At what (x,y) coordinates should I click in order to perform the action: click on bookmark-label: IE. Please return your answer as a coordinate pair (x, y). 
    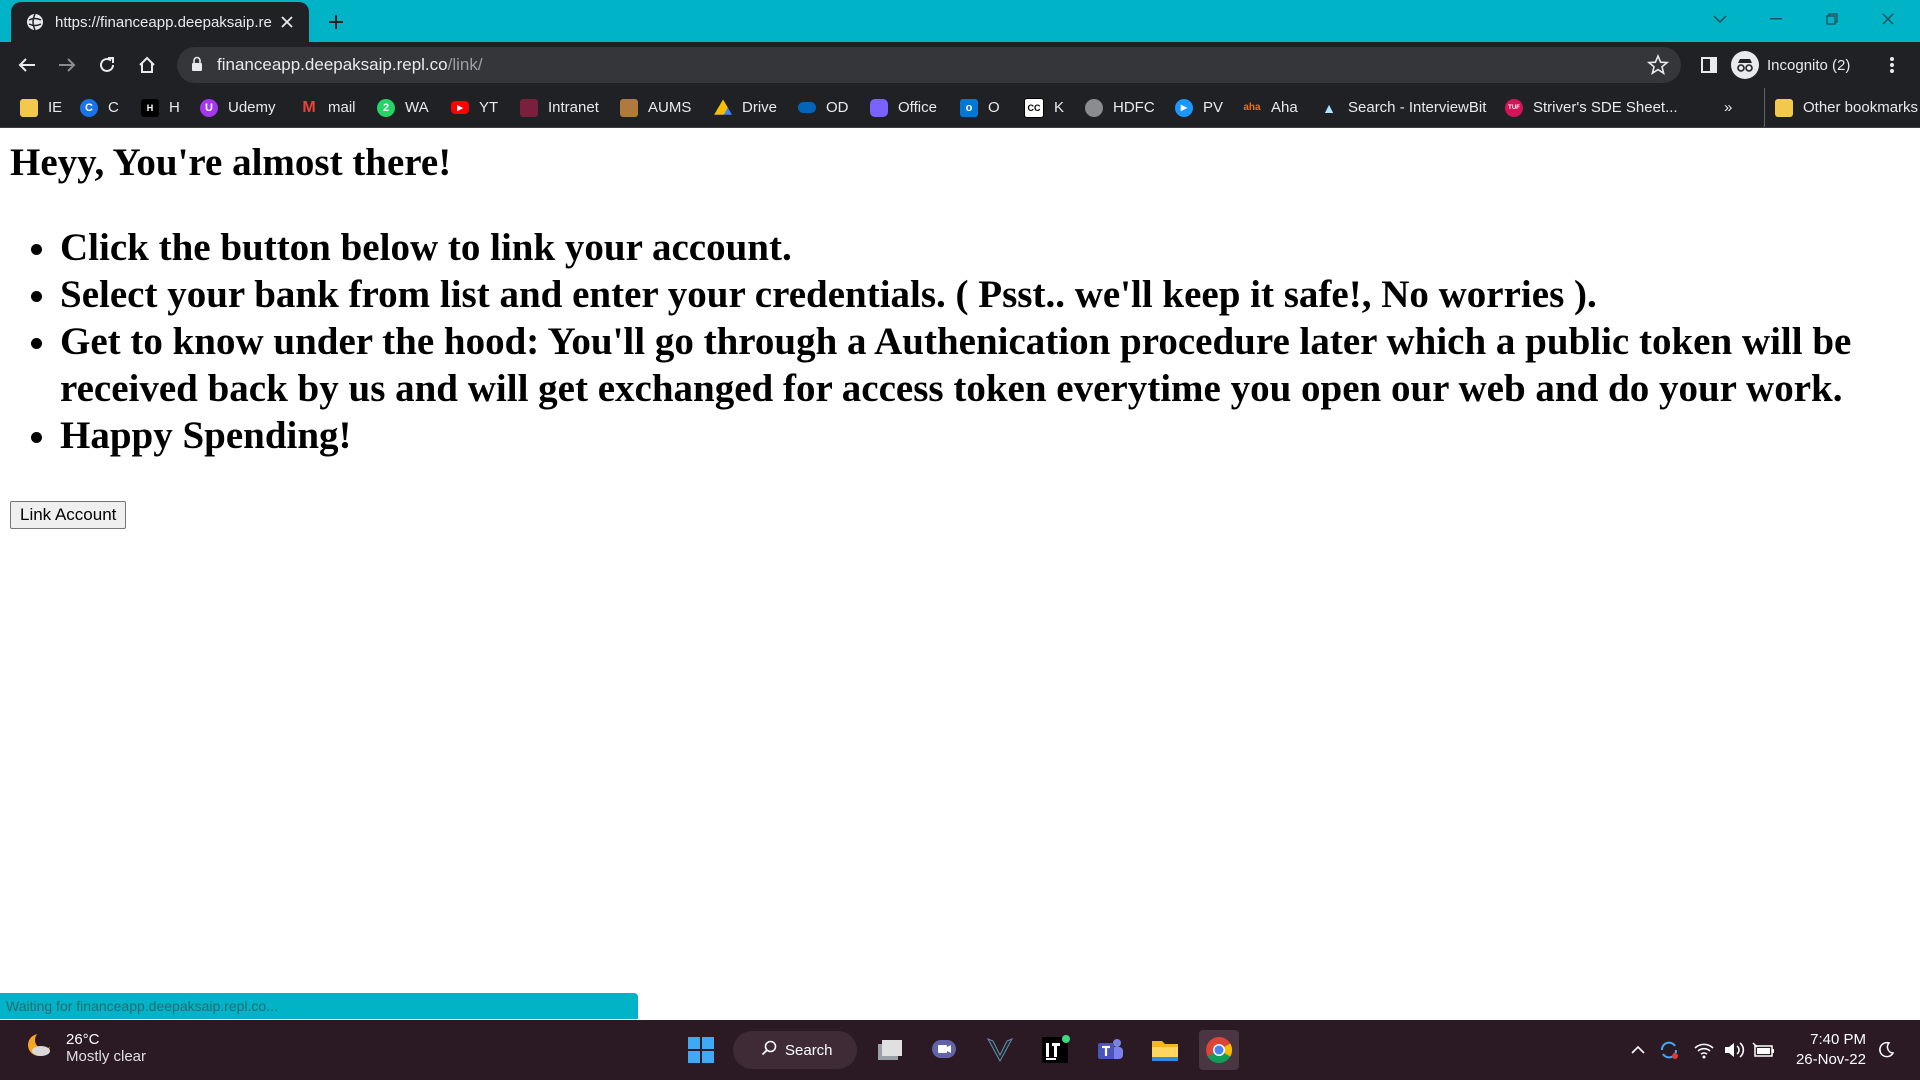
    Looking at the image, I should click on (55, 107).